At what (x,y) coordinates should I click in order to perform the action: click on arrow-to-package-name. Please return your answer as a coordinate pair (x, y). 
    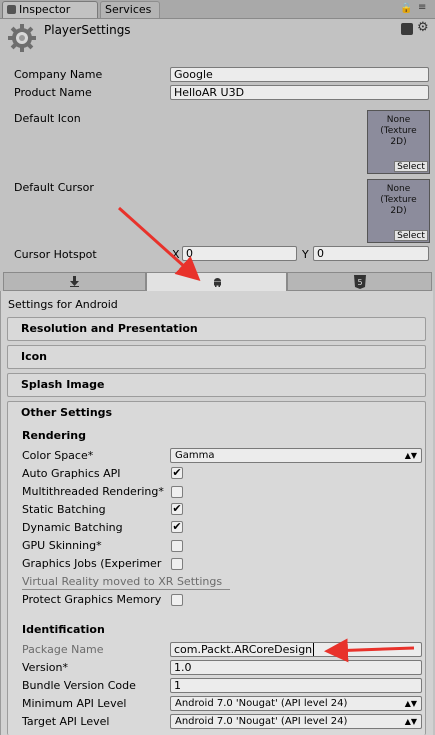
    Looking at the image, I should click on (369, 650).